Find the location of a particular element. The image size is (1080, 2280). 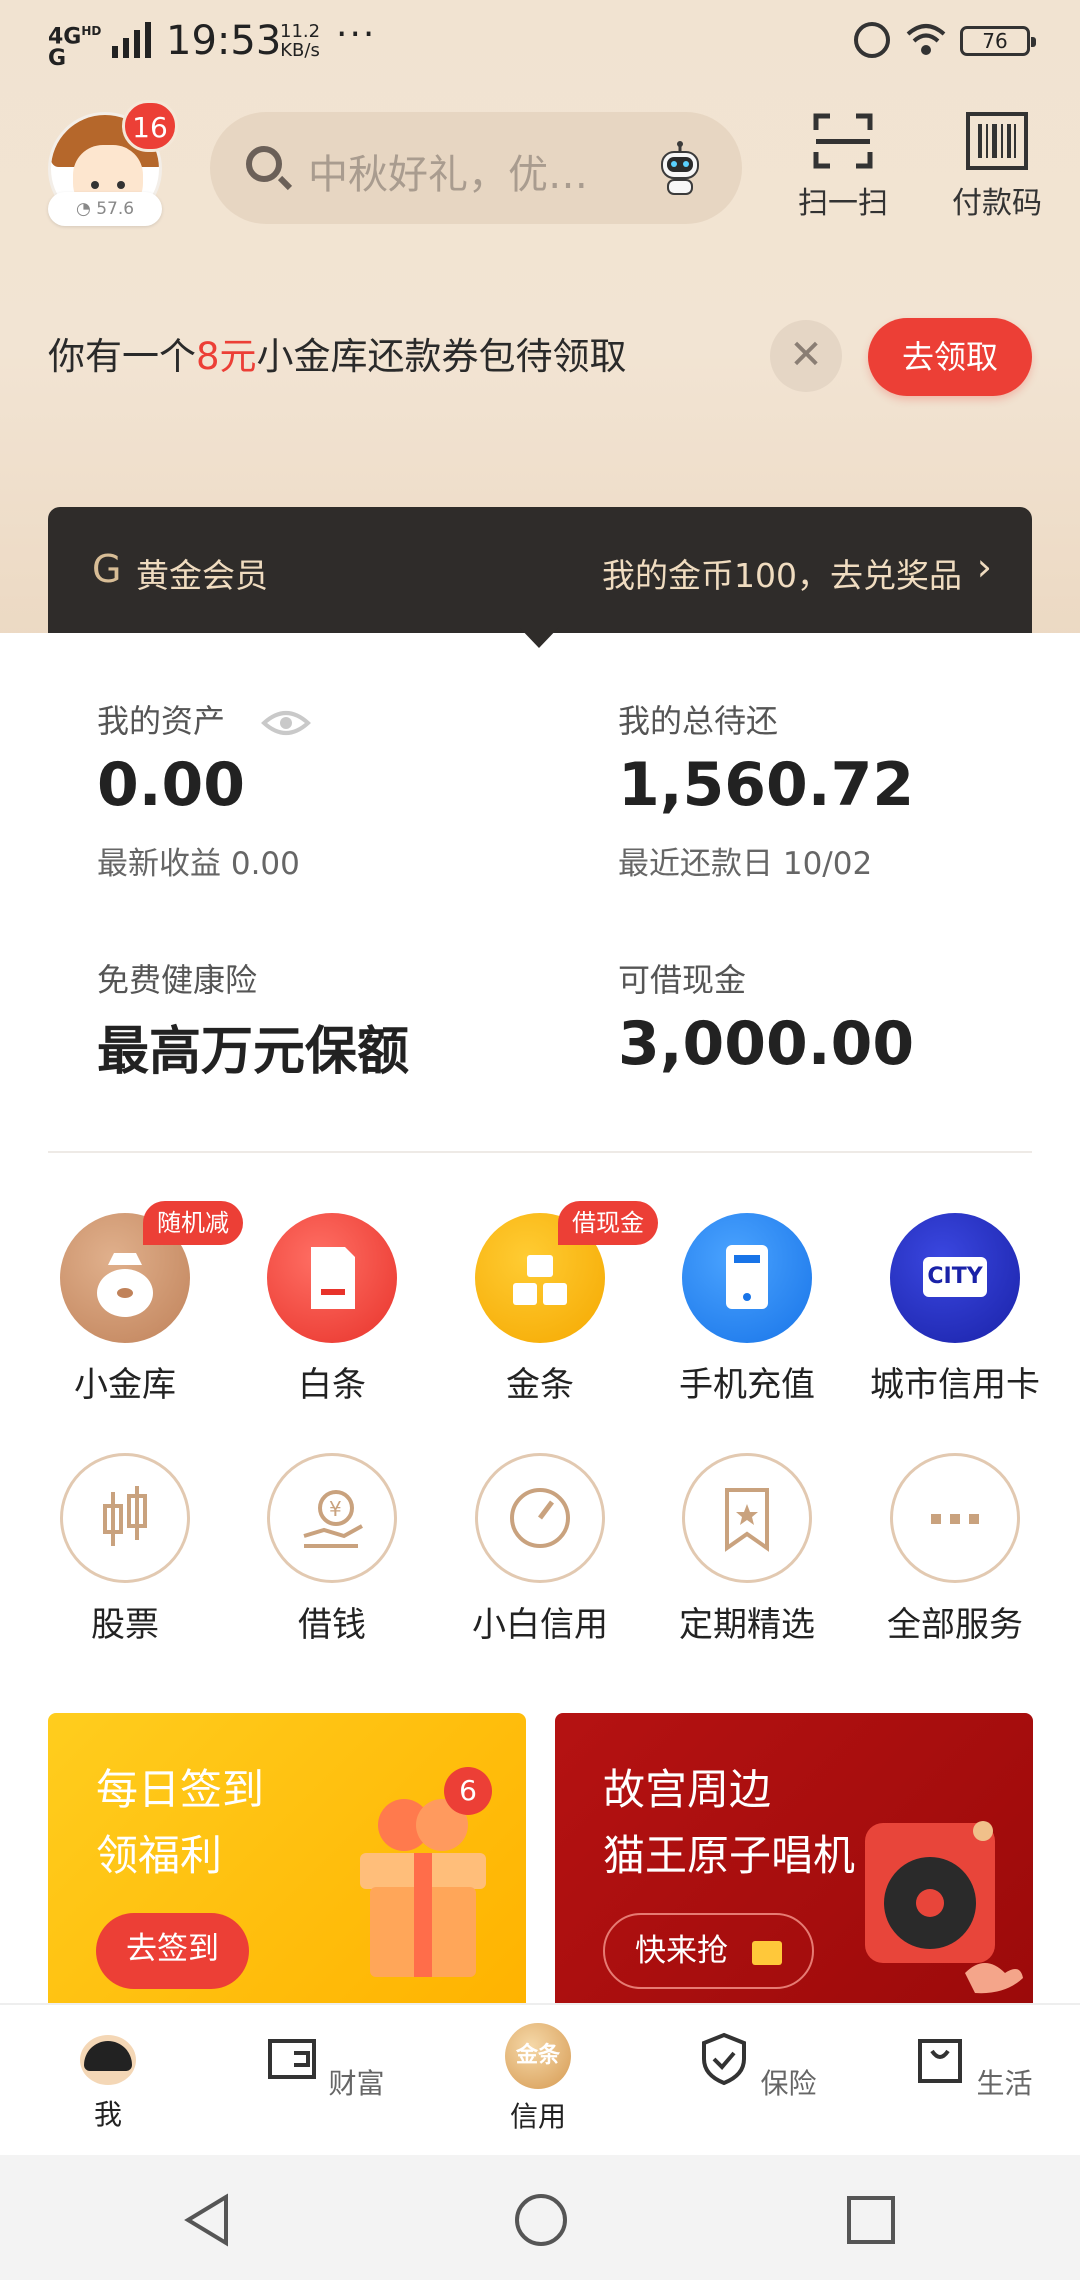

promo-title: 故宫周边 猫王原子唱机 is located at coordinates (729, 1822).